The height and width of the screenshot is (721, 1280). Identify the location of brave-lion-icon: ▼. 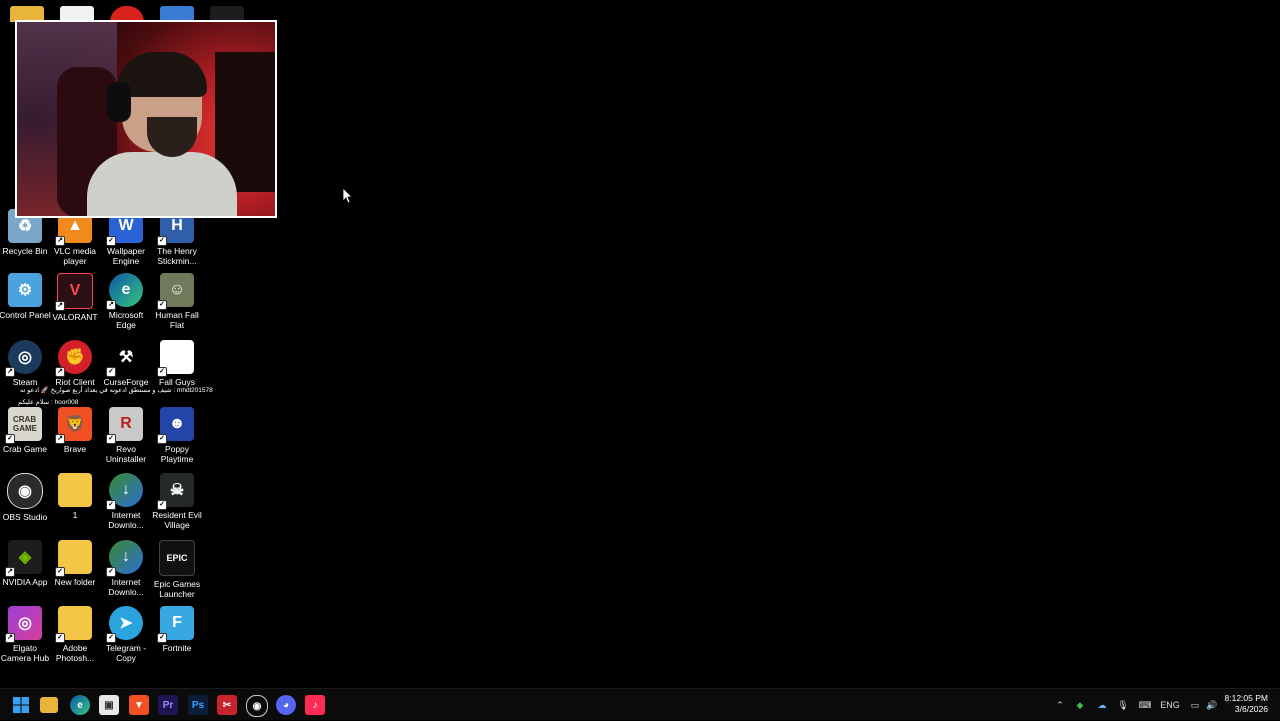
(139, 705).